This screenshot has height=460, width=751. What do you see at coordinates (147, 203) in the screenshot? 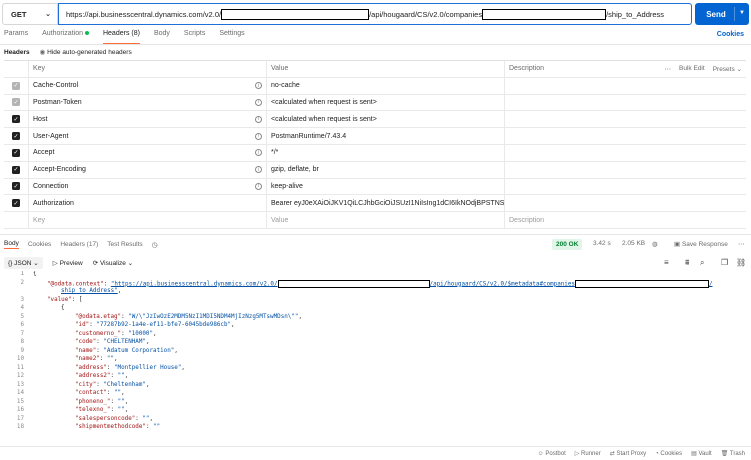
I see `header-key: Authorization` at bounding box center [147, 203].